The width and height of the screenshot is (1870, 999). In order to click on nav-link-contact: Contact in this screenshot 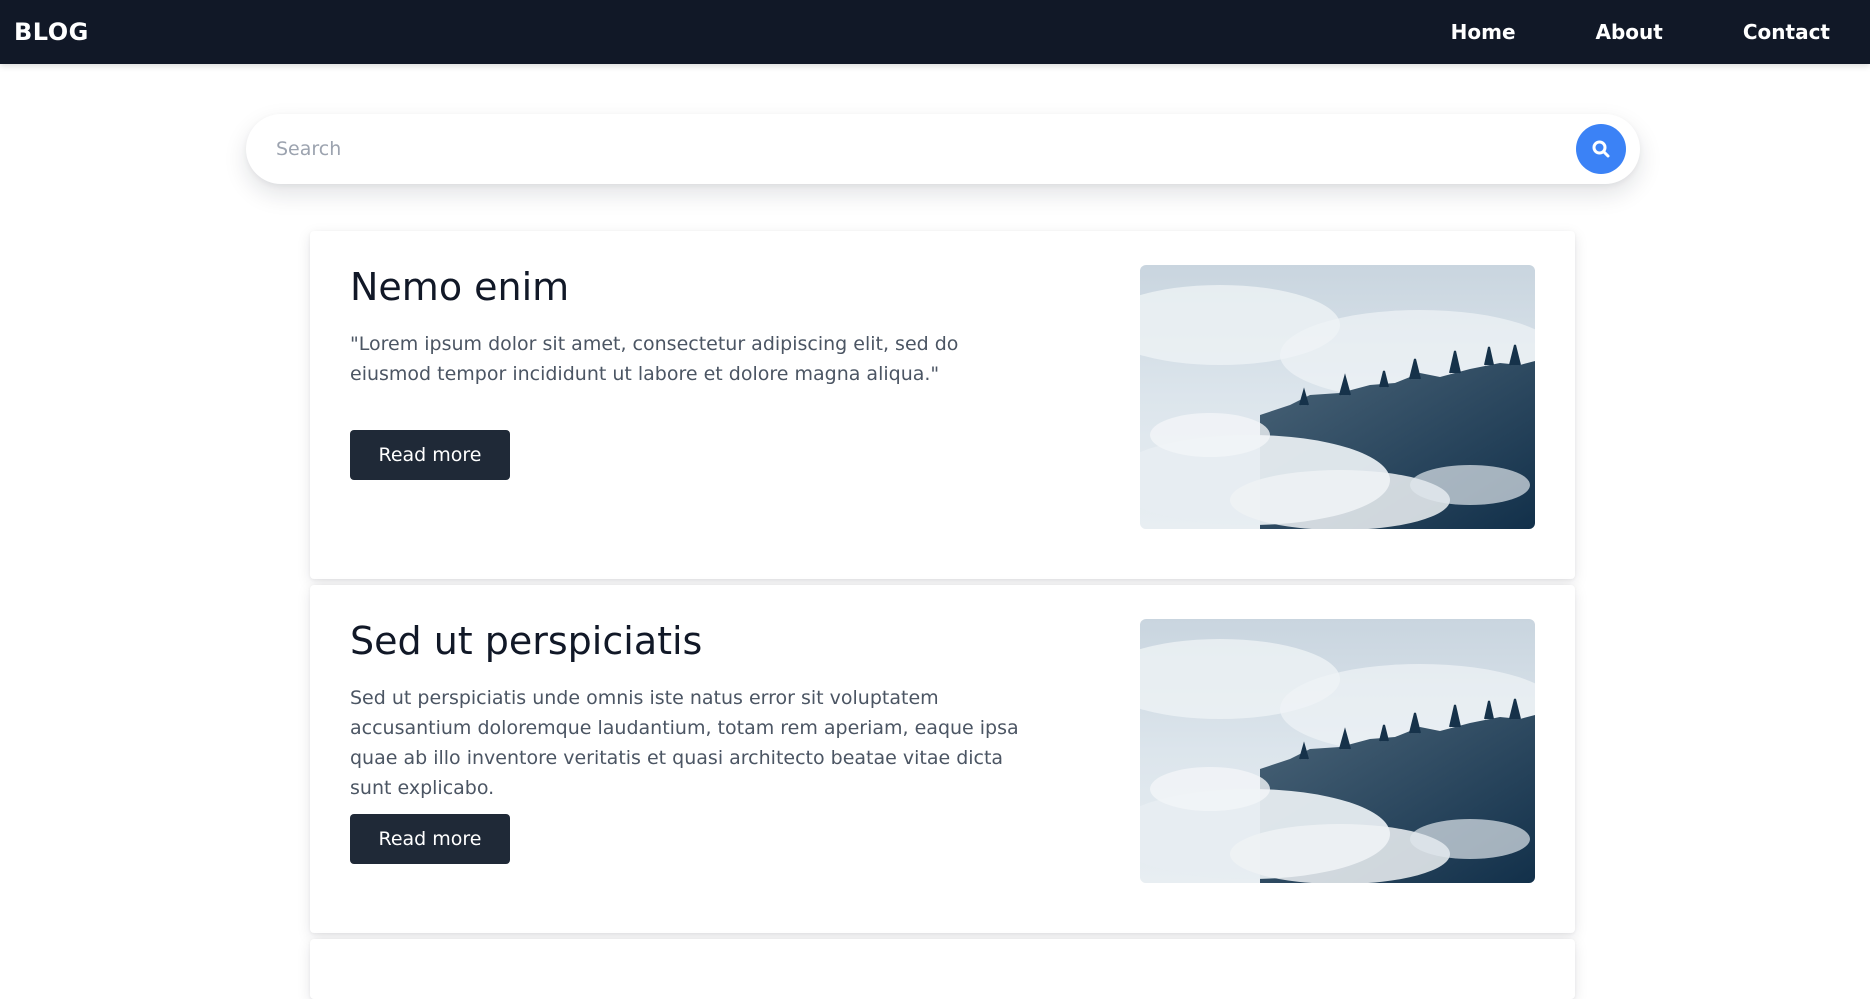, I will do `click(1786, 32)`.